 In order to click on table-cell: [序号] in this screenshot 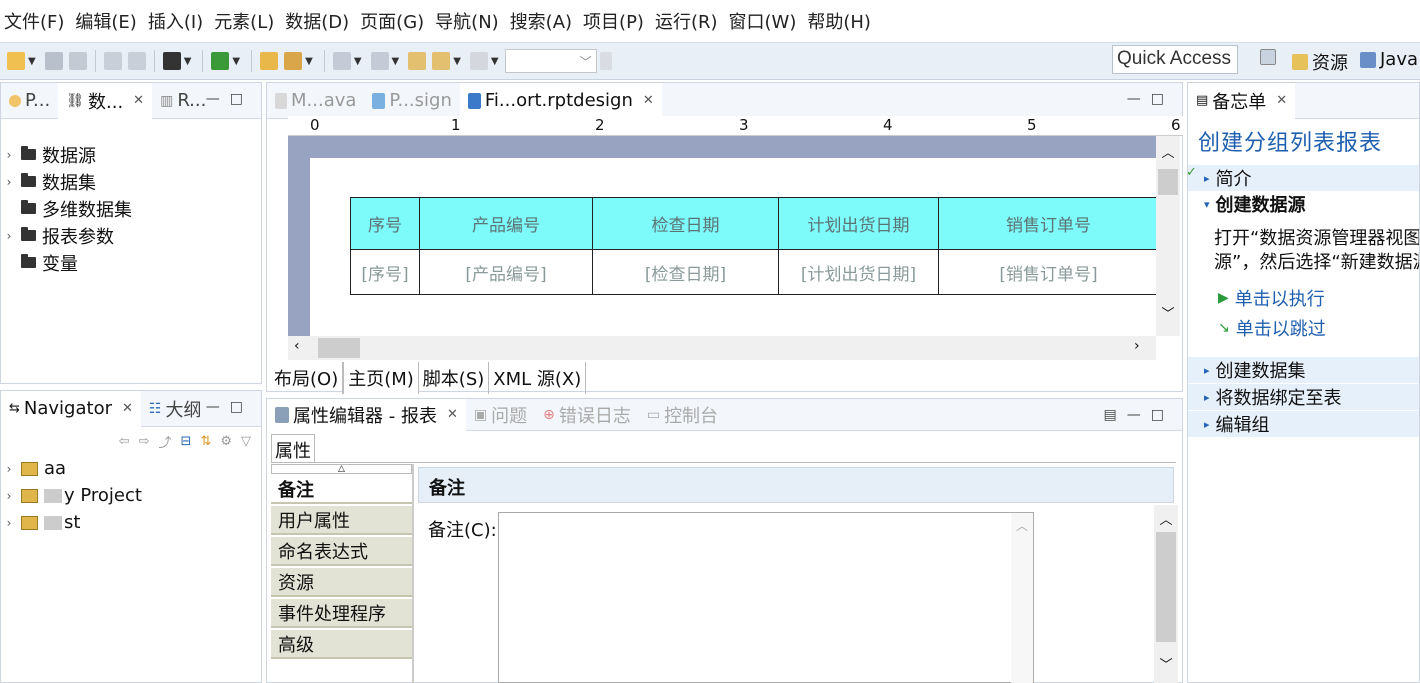, I will do `click(385, 272)`.